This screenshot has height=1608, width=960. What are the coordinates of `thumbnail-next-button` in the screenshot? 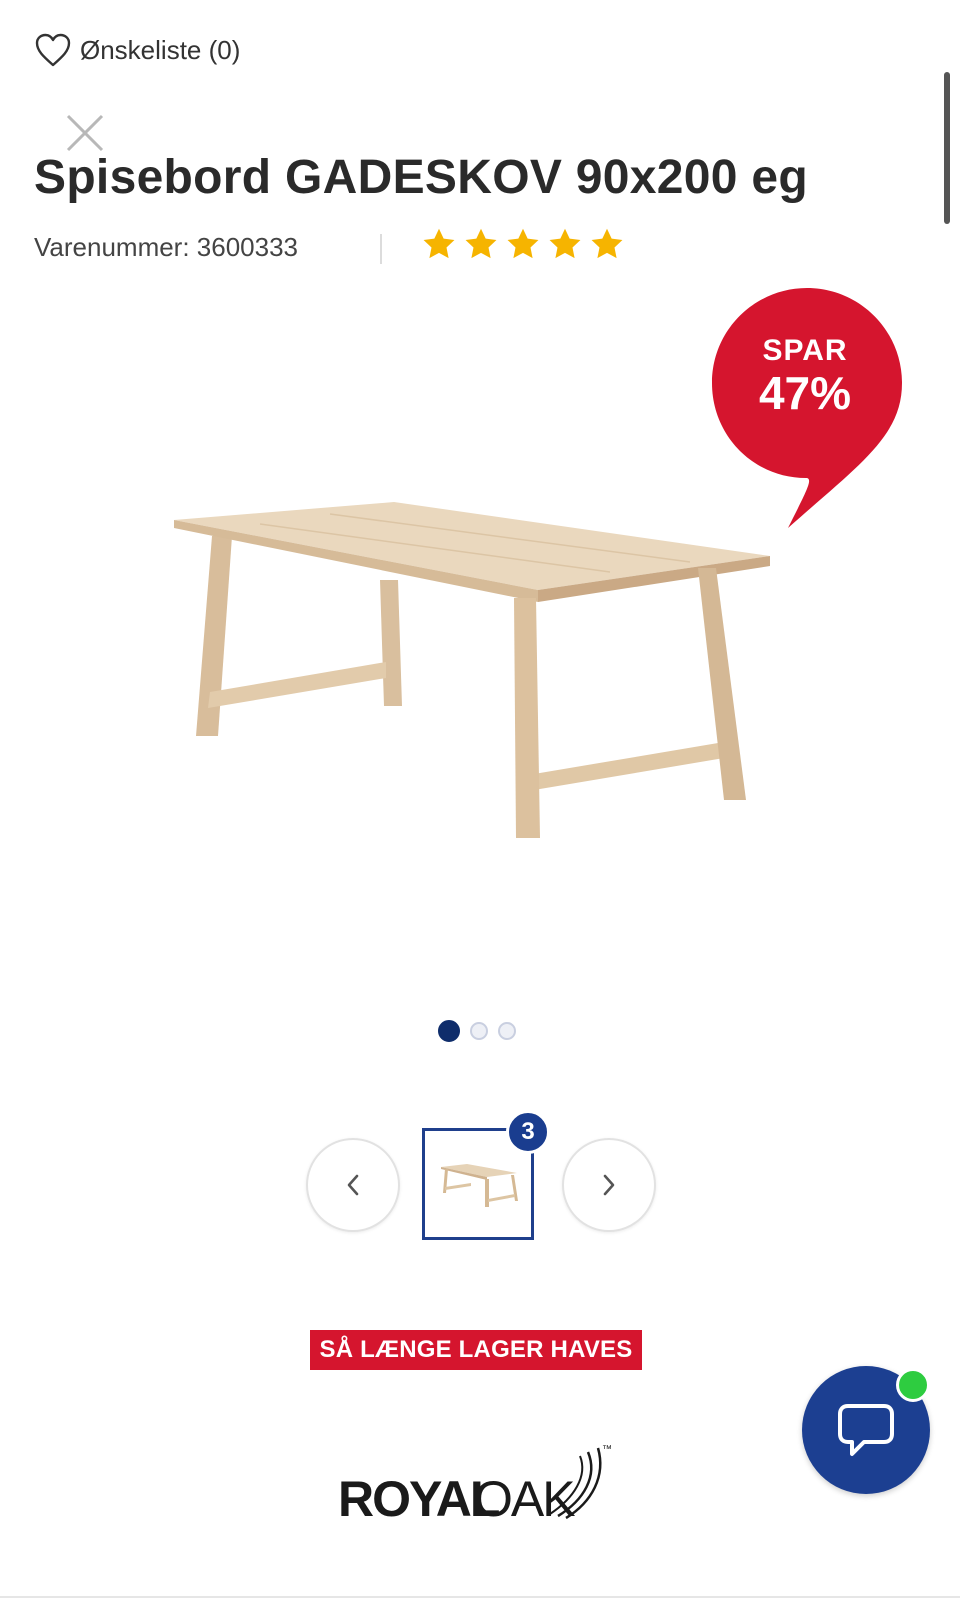 It's located at (609, 1185).